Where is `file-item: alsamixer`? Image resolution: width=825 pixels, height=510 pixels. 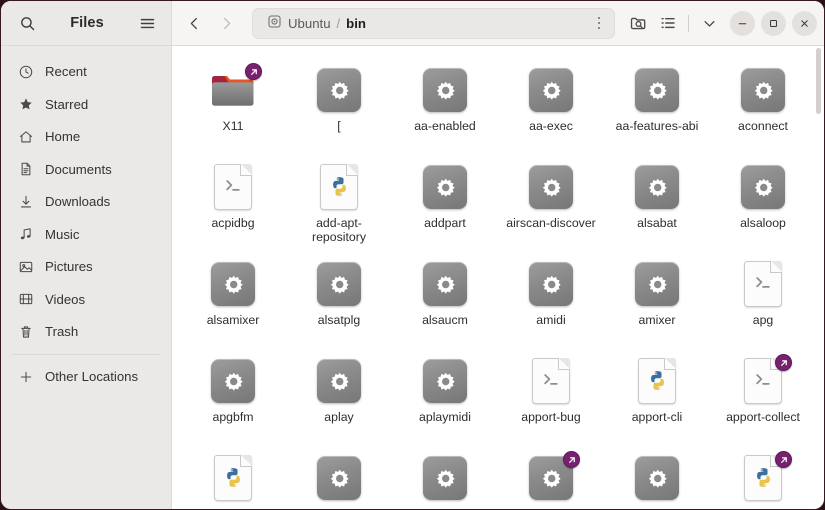
file-item: alsamixer is located at coordinates (233, 300).